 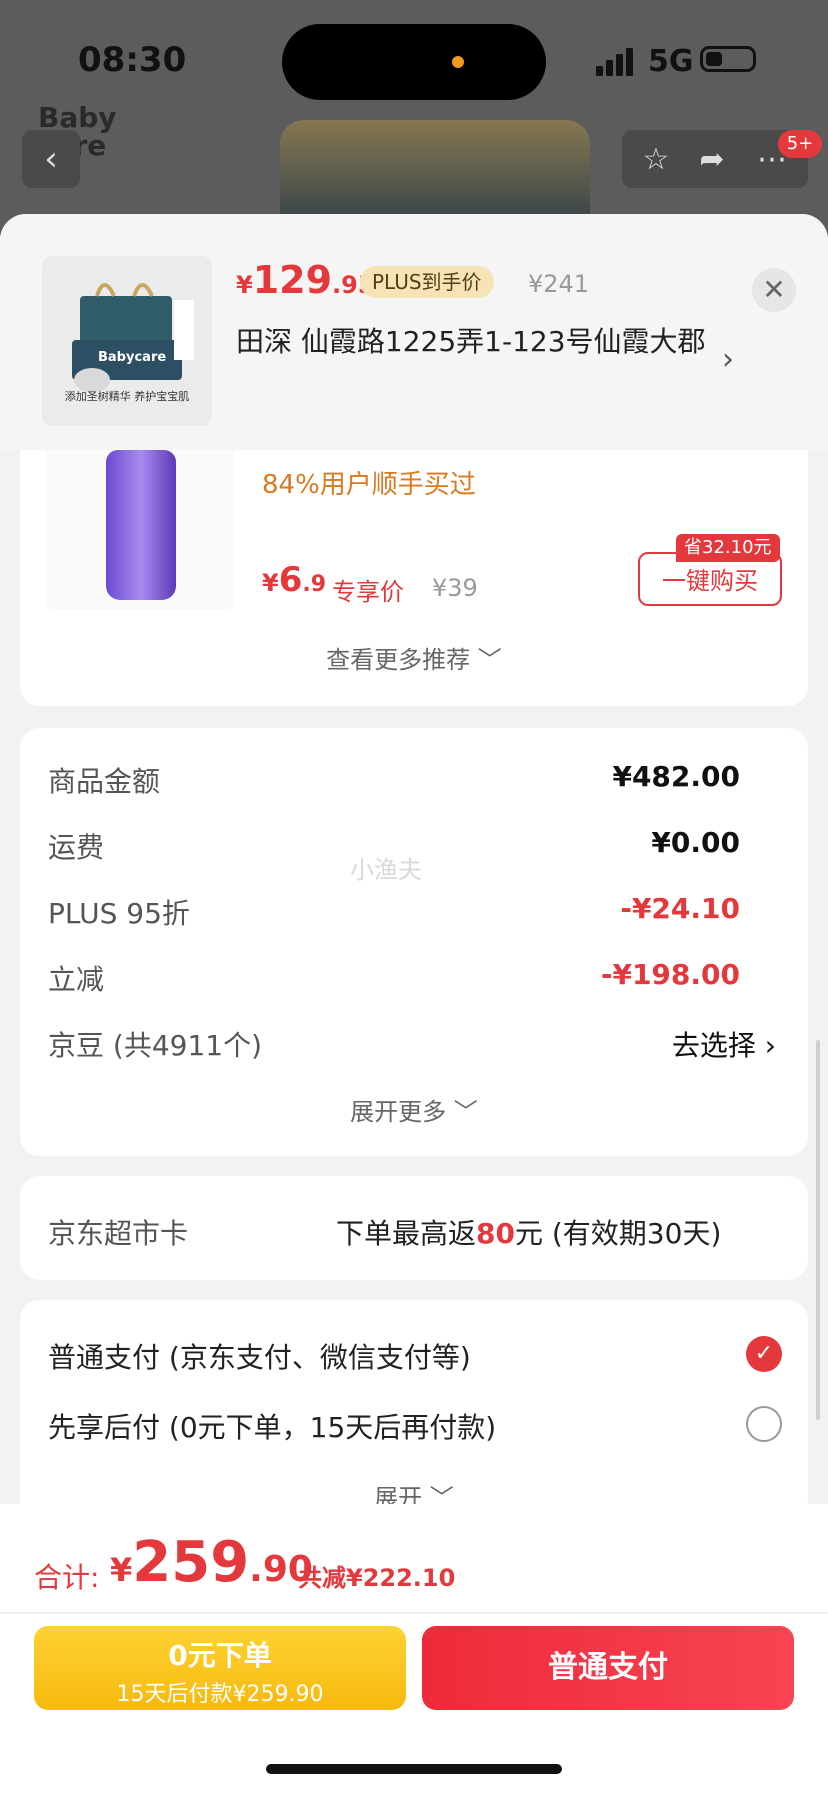 What do you see at coordinates (406, 1233) in the screenshot?
I see `card-text-pre: 下单最高返` at bounding box center [406, 1233].